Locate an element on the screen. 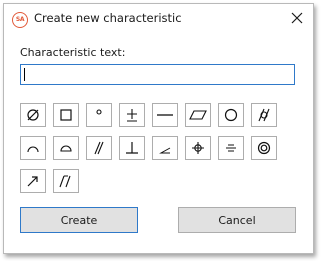 The width and height of the screenshot is (321, 261). circularity-symbol-button is located at coordinates (231, 115).